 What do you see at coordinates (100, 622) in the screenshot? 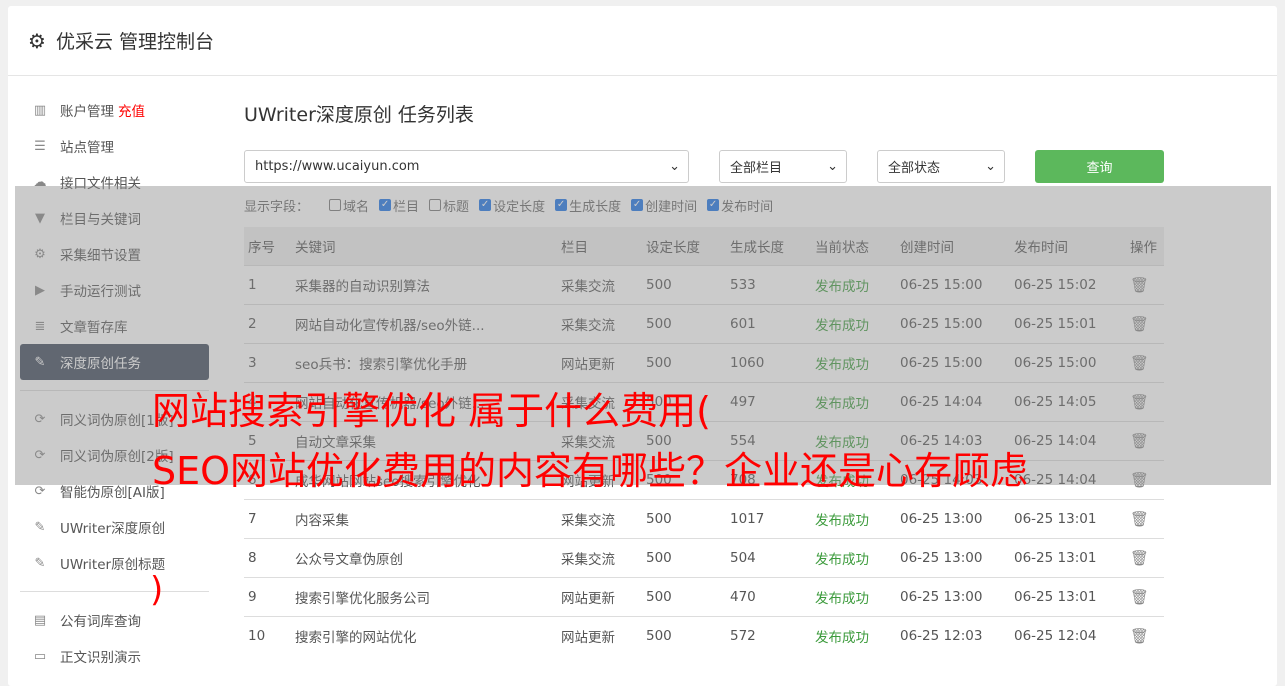
I see `sidebar-item-label: 公有词库查询` at bounding box center [100, 622].